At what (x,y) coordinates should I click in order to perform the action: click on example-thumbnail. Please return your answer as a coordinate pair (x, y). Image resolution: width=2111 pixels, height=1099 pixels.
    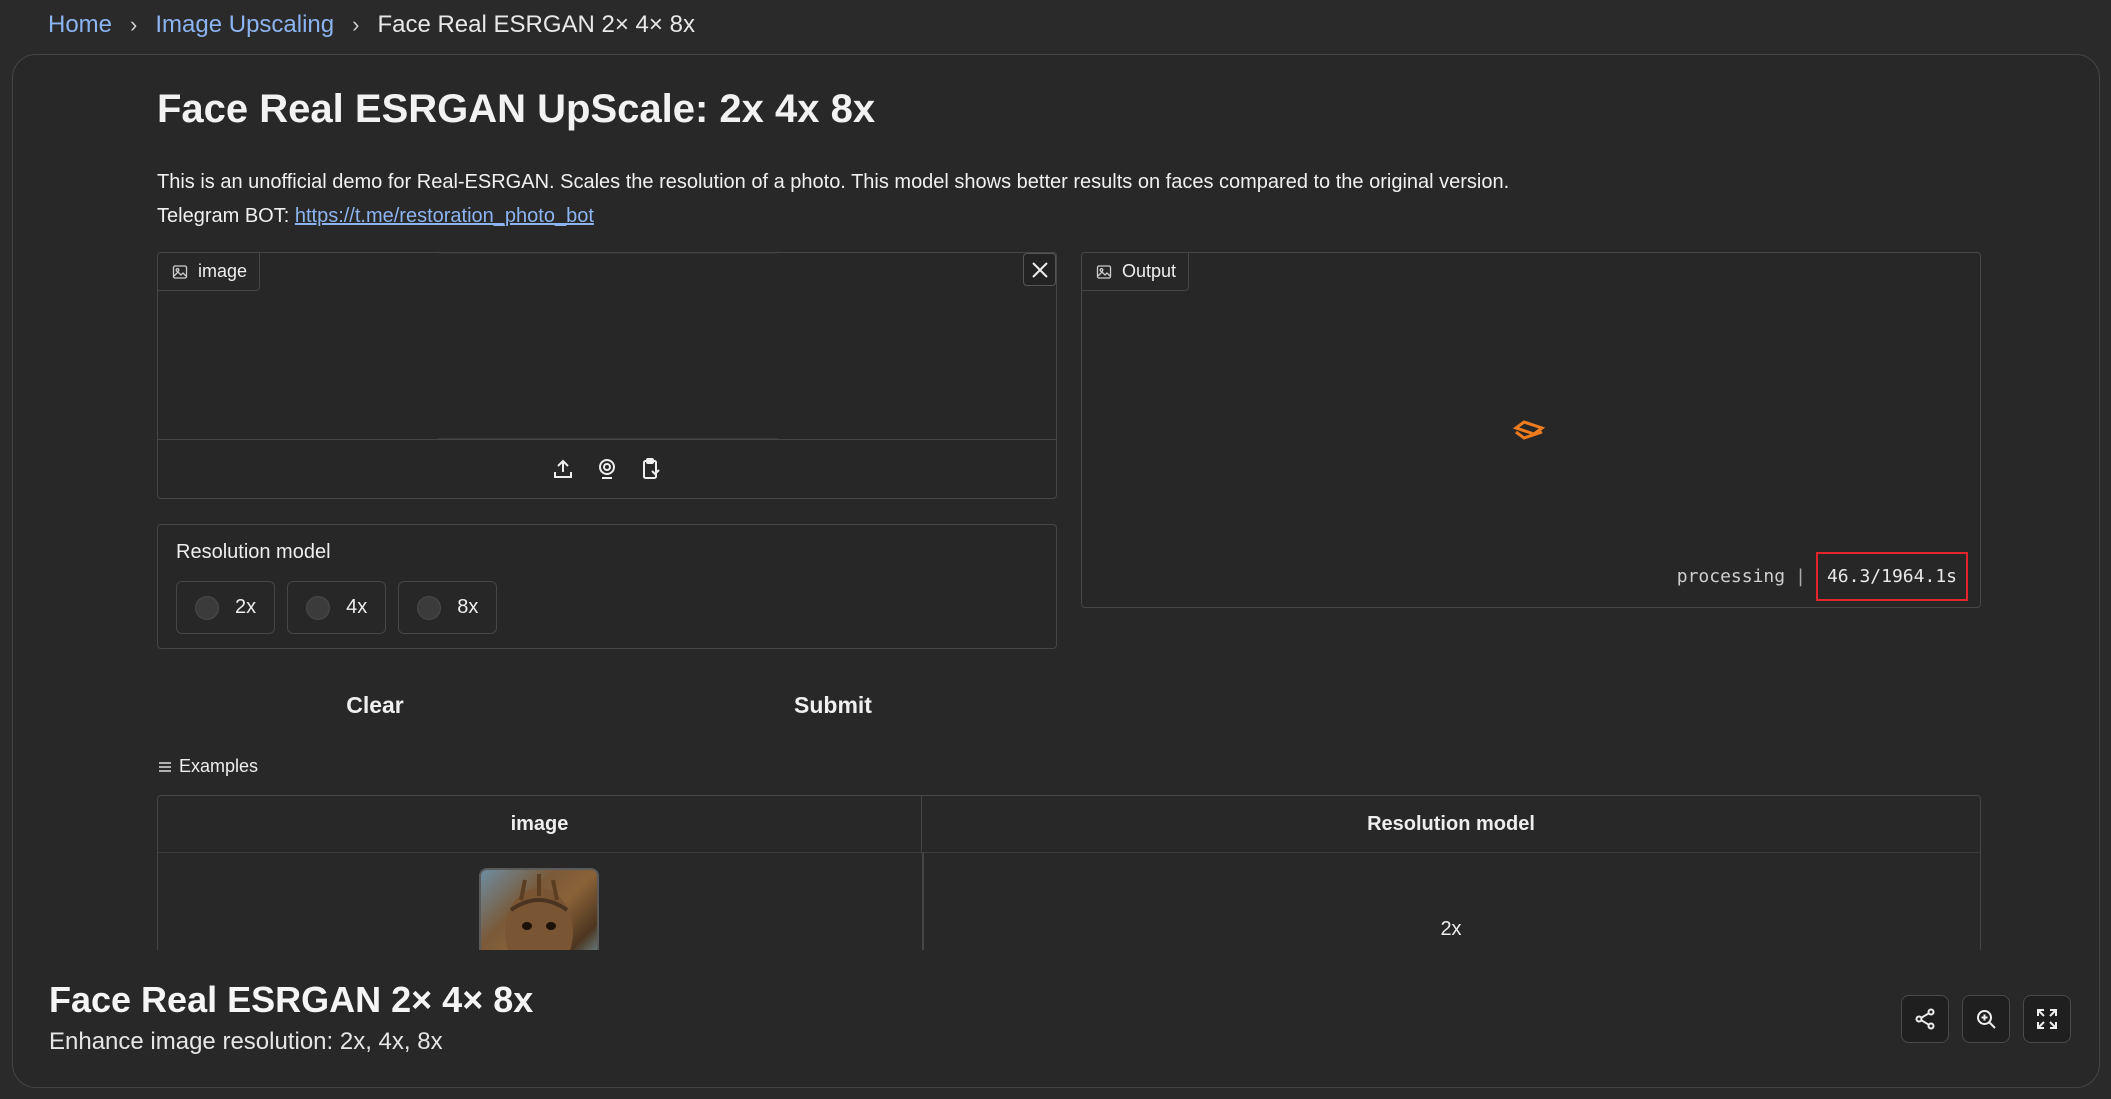
    Looking at the image, I should click on (539, 909).